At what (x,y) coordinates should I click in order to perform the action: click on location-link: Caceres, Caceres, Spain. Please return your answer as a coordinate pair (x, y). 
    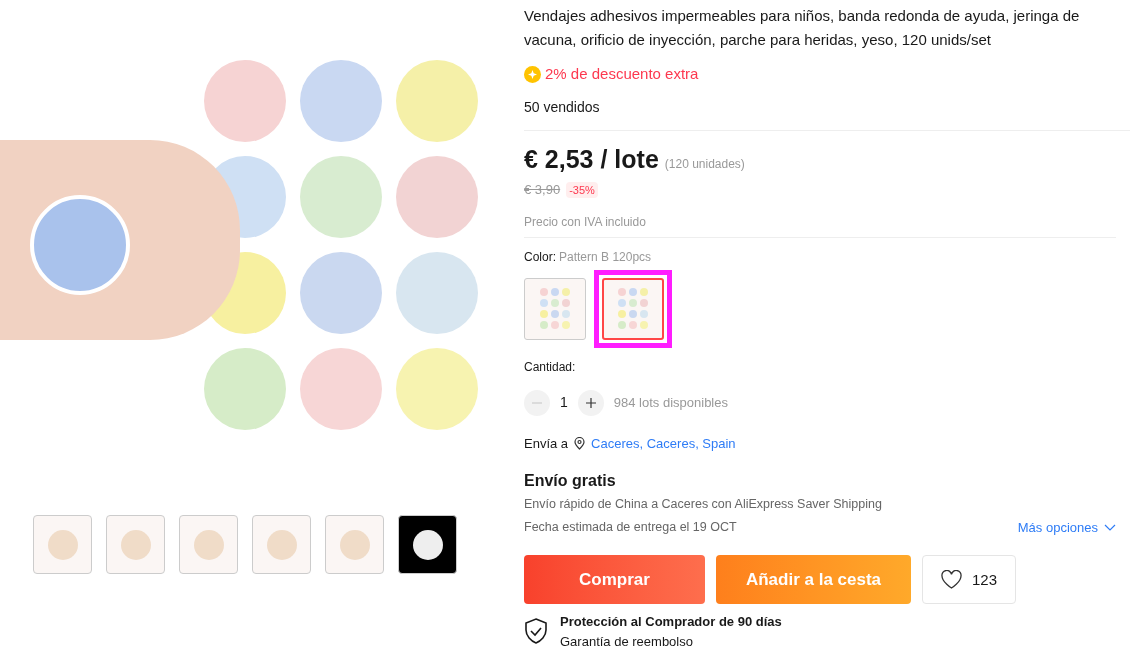
    Looking at the image, I should click on (663, 443).